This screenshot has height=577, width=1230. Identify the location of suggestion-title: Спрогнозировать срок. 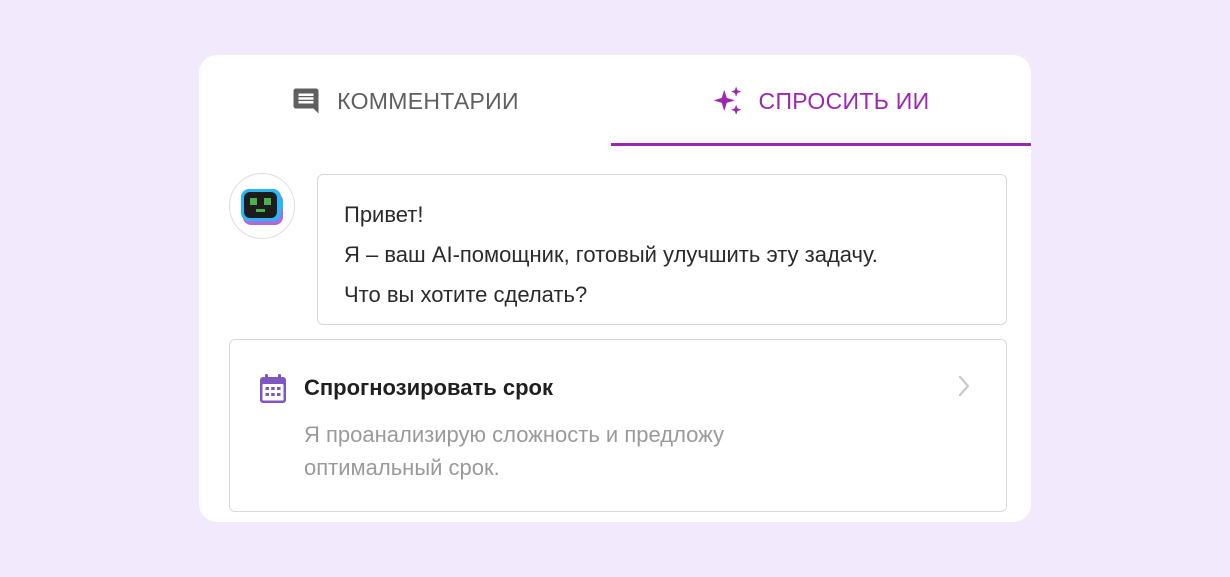
(428, 387).